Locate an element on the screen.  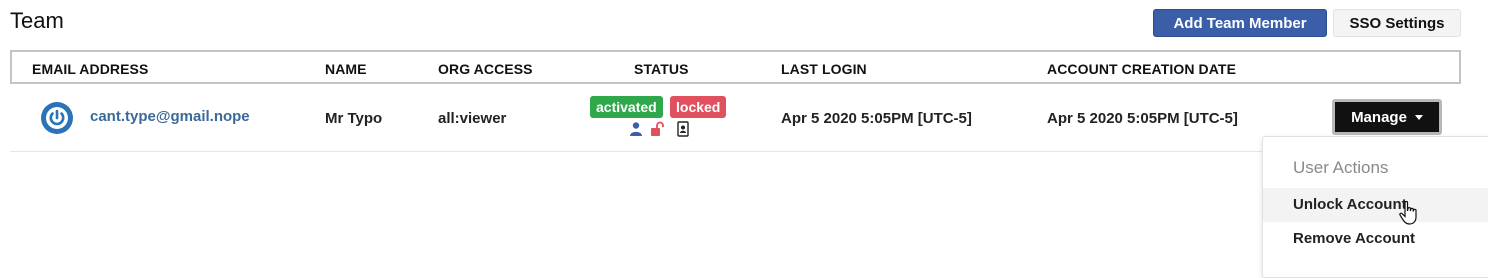
last-login: Apr 5 2020 5:05PM [UTC-5] is located at coordinates (876, 118).